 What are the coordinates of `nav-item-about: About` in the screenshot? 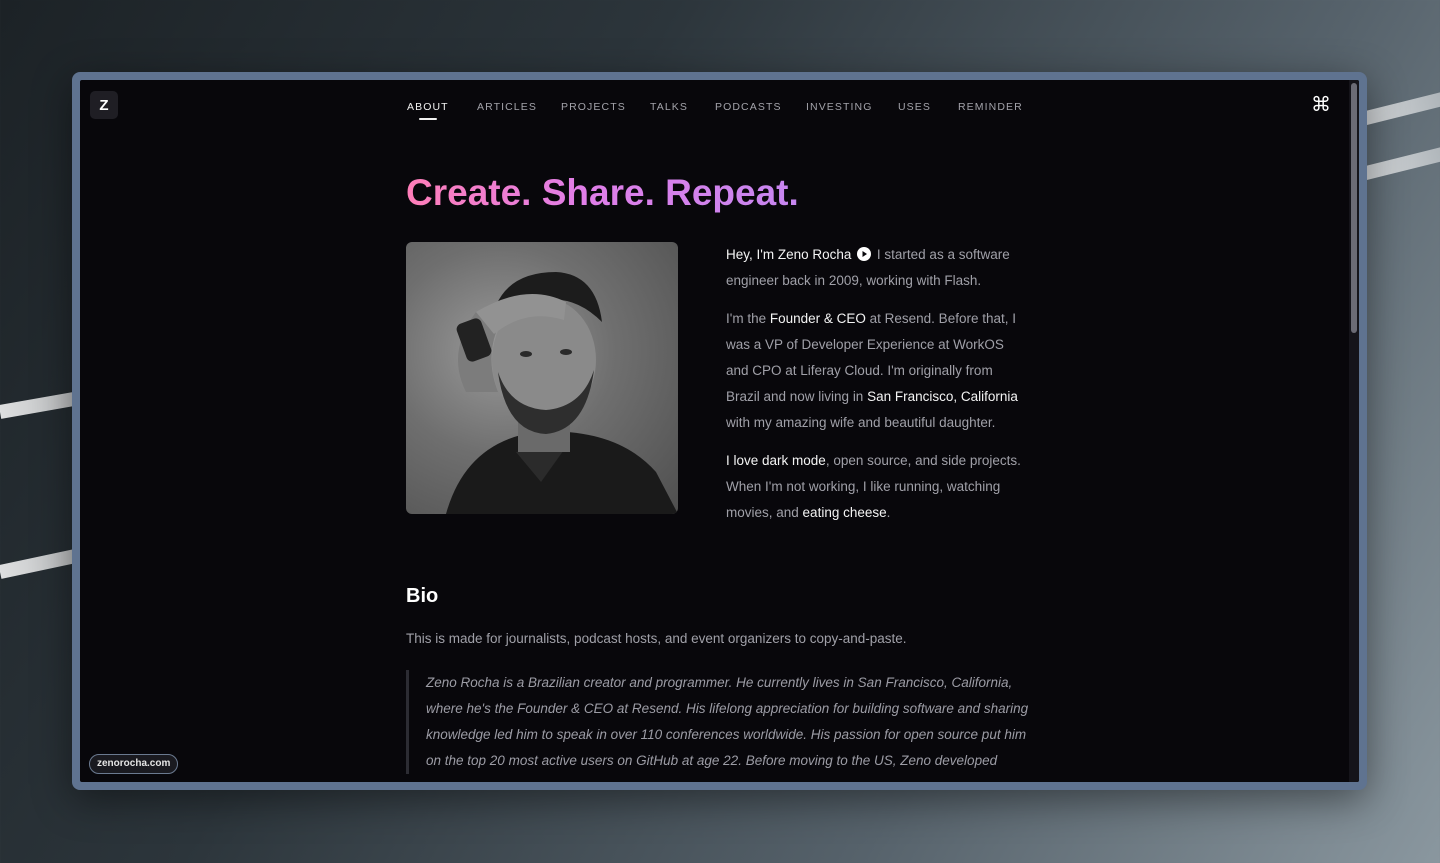 It's located at (428, 110).